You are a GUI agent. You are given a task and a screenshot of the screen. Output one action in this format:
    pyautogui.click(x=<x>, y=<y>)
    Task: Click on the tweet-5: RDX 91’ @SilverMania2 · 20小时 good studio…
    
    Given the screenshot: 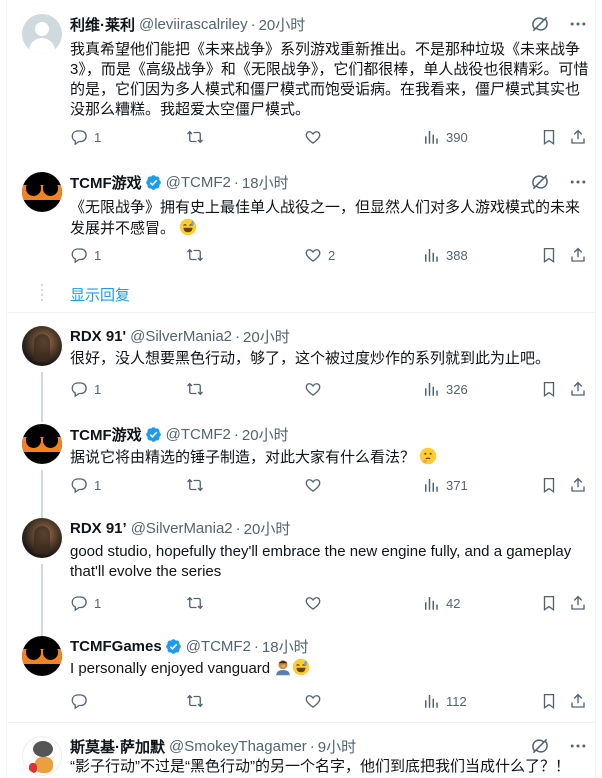 What is the action you would take?
    pyautogui.click(x=301, y=577)
    